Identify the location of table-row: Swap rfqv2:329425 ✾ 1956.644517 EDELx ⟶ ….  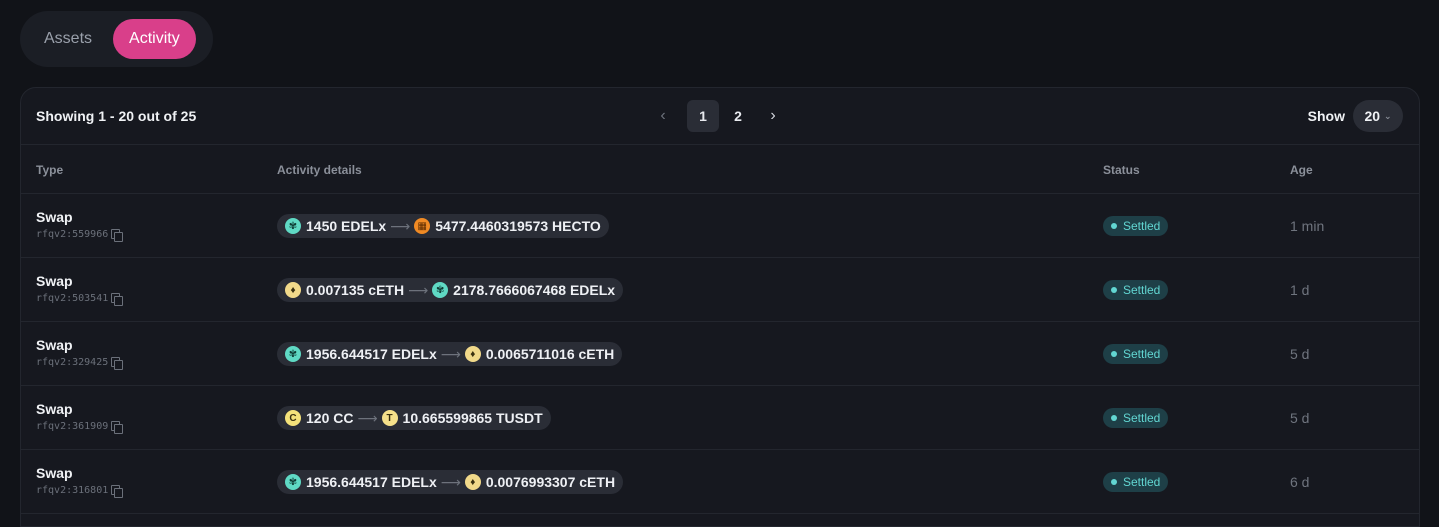
(720, 354).